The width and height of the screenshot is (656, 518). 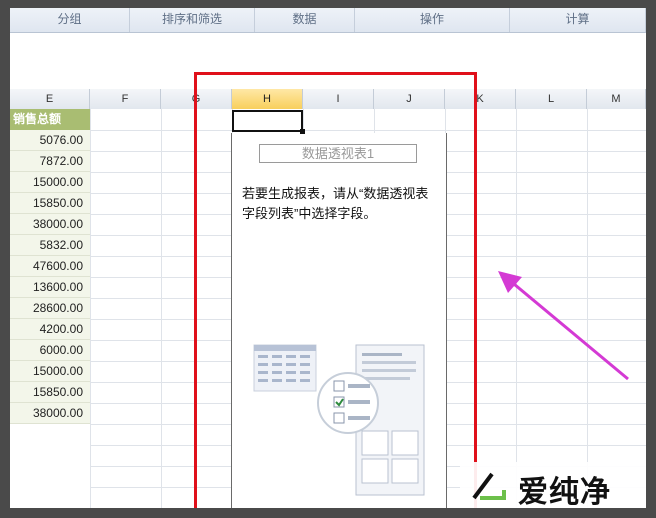 I want to click on ribbon-group-calculations: 计算, so click(x=578, y=20).